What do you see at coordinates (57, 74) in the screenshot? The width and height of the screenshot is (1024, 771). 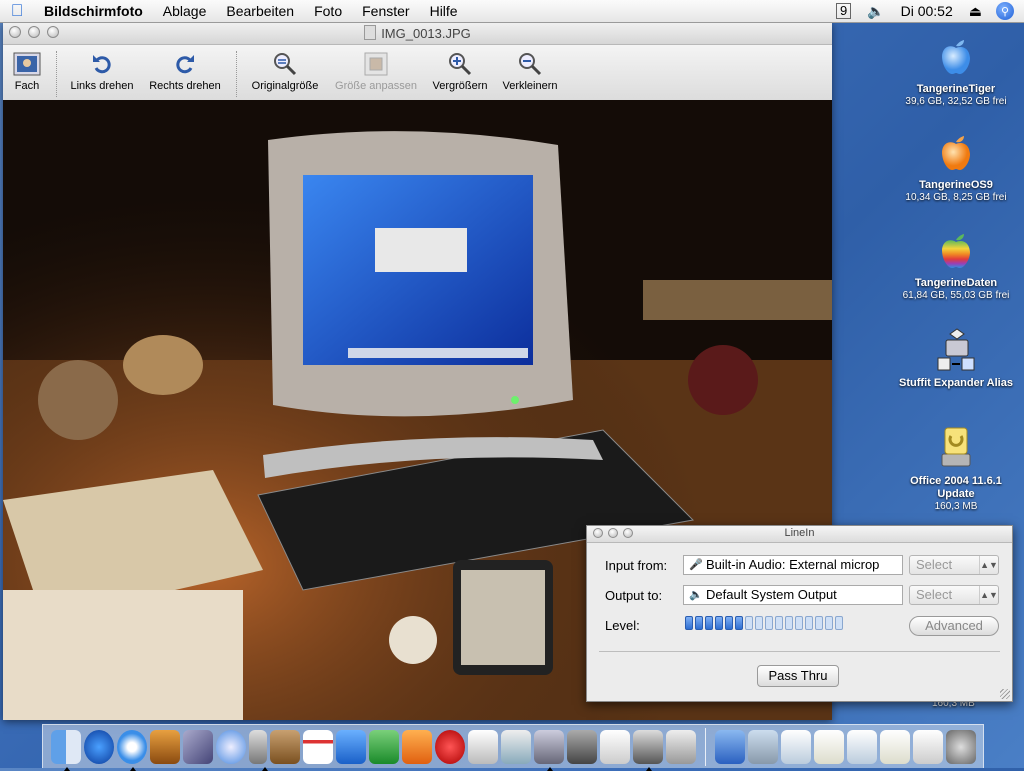 I see `toolbar-separator` at bounding box center [57, 74].